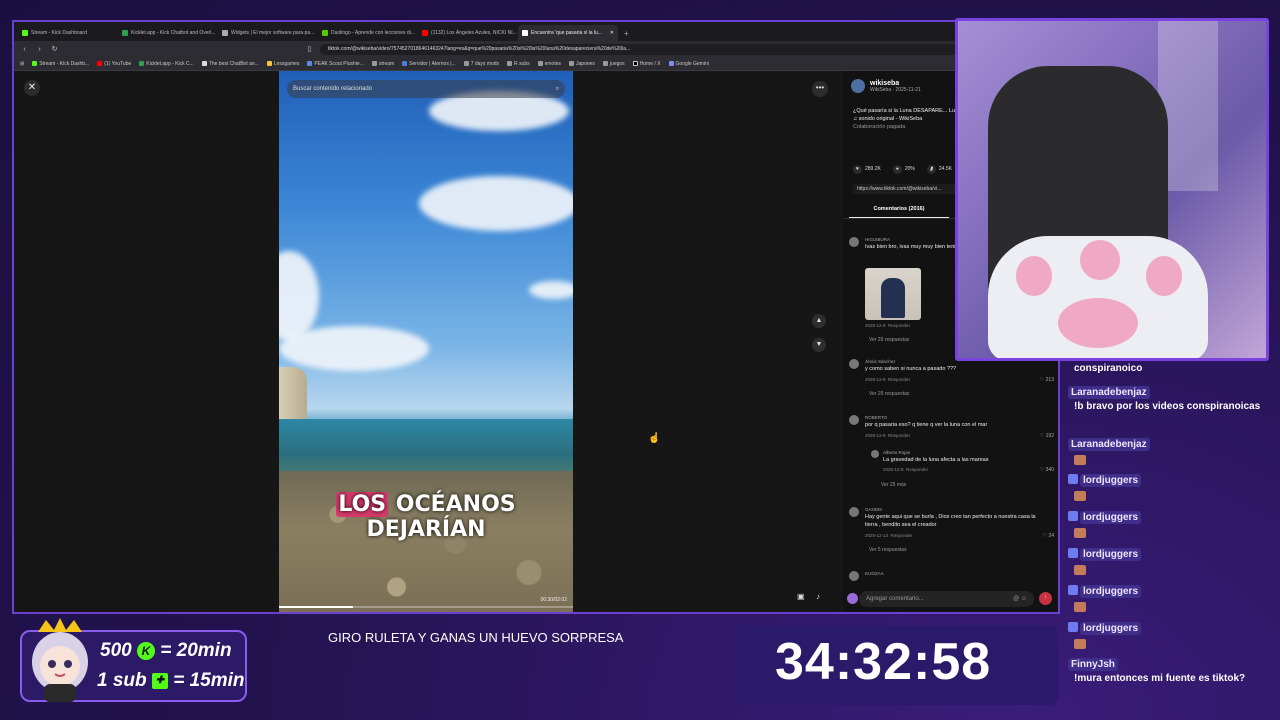 The height and width of the screenshot is (720, 1280). What do you see at coordinates (1093, 664) in the screenshot?
I see `chat-username: FinnyJsh` at bounding box center [1093, 664].